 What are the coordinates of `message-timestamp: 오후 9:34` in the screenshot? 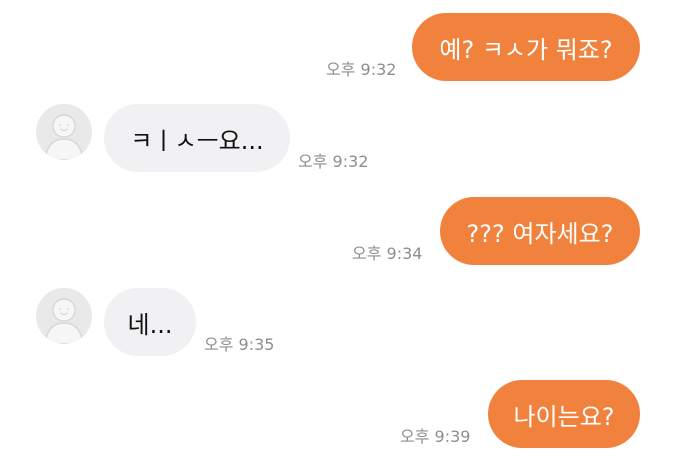 It's located at (387, 253).